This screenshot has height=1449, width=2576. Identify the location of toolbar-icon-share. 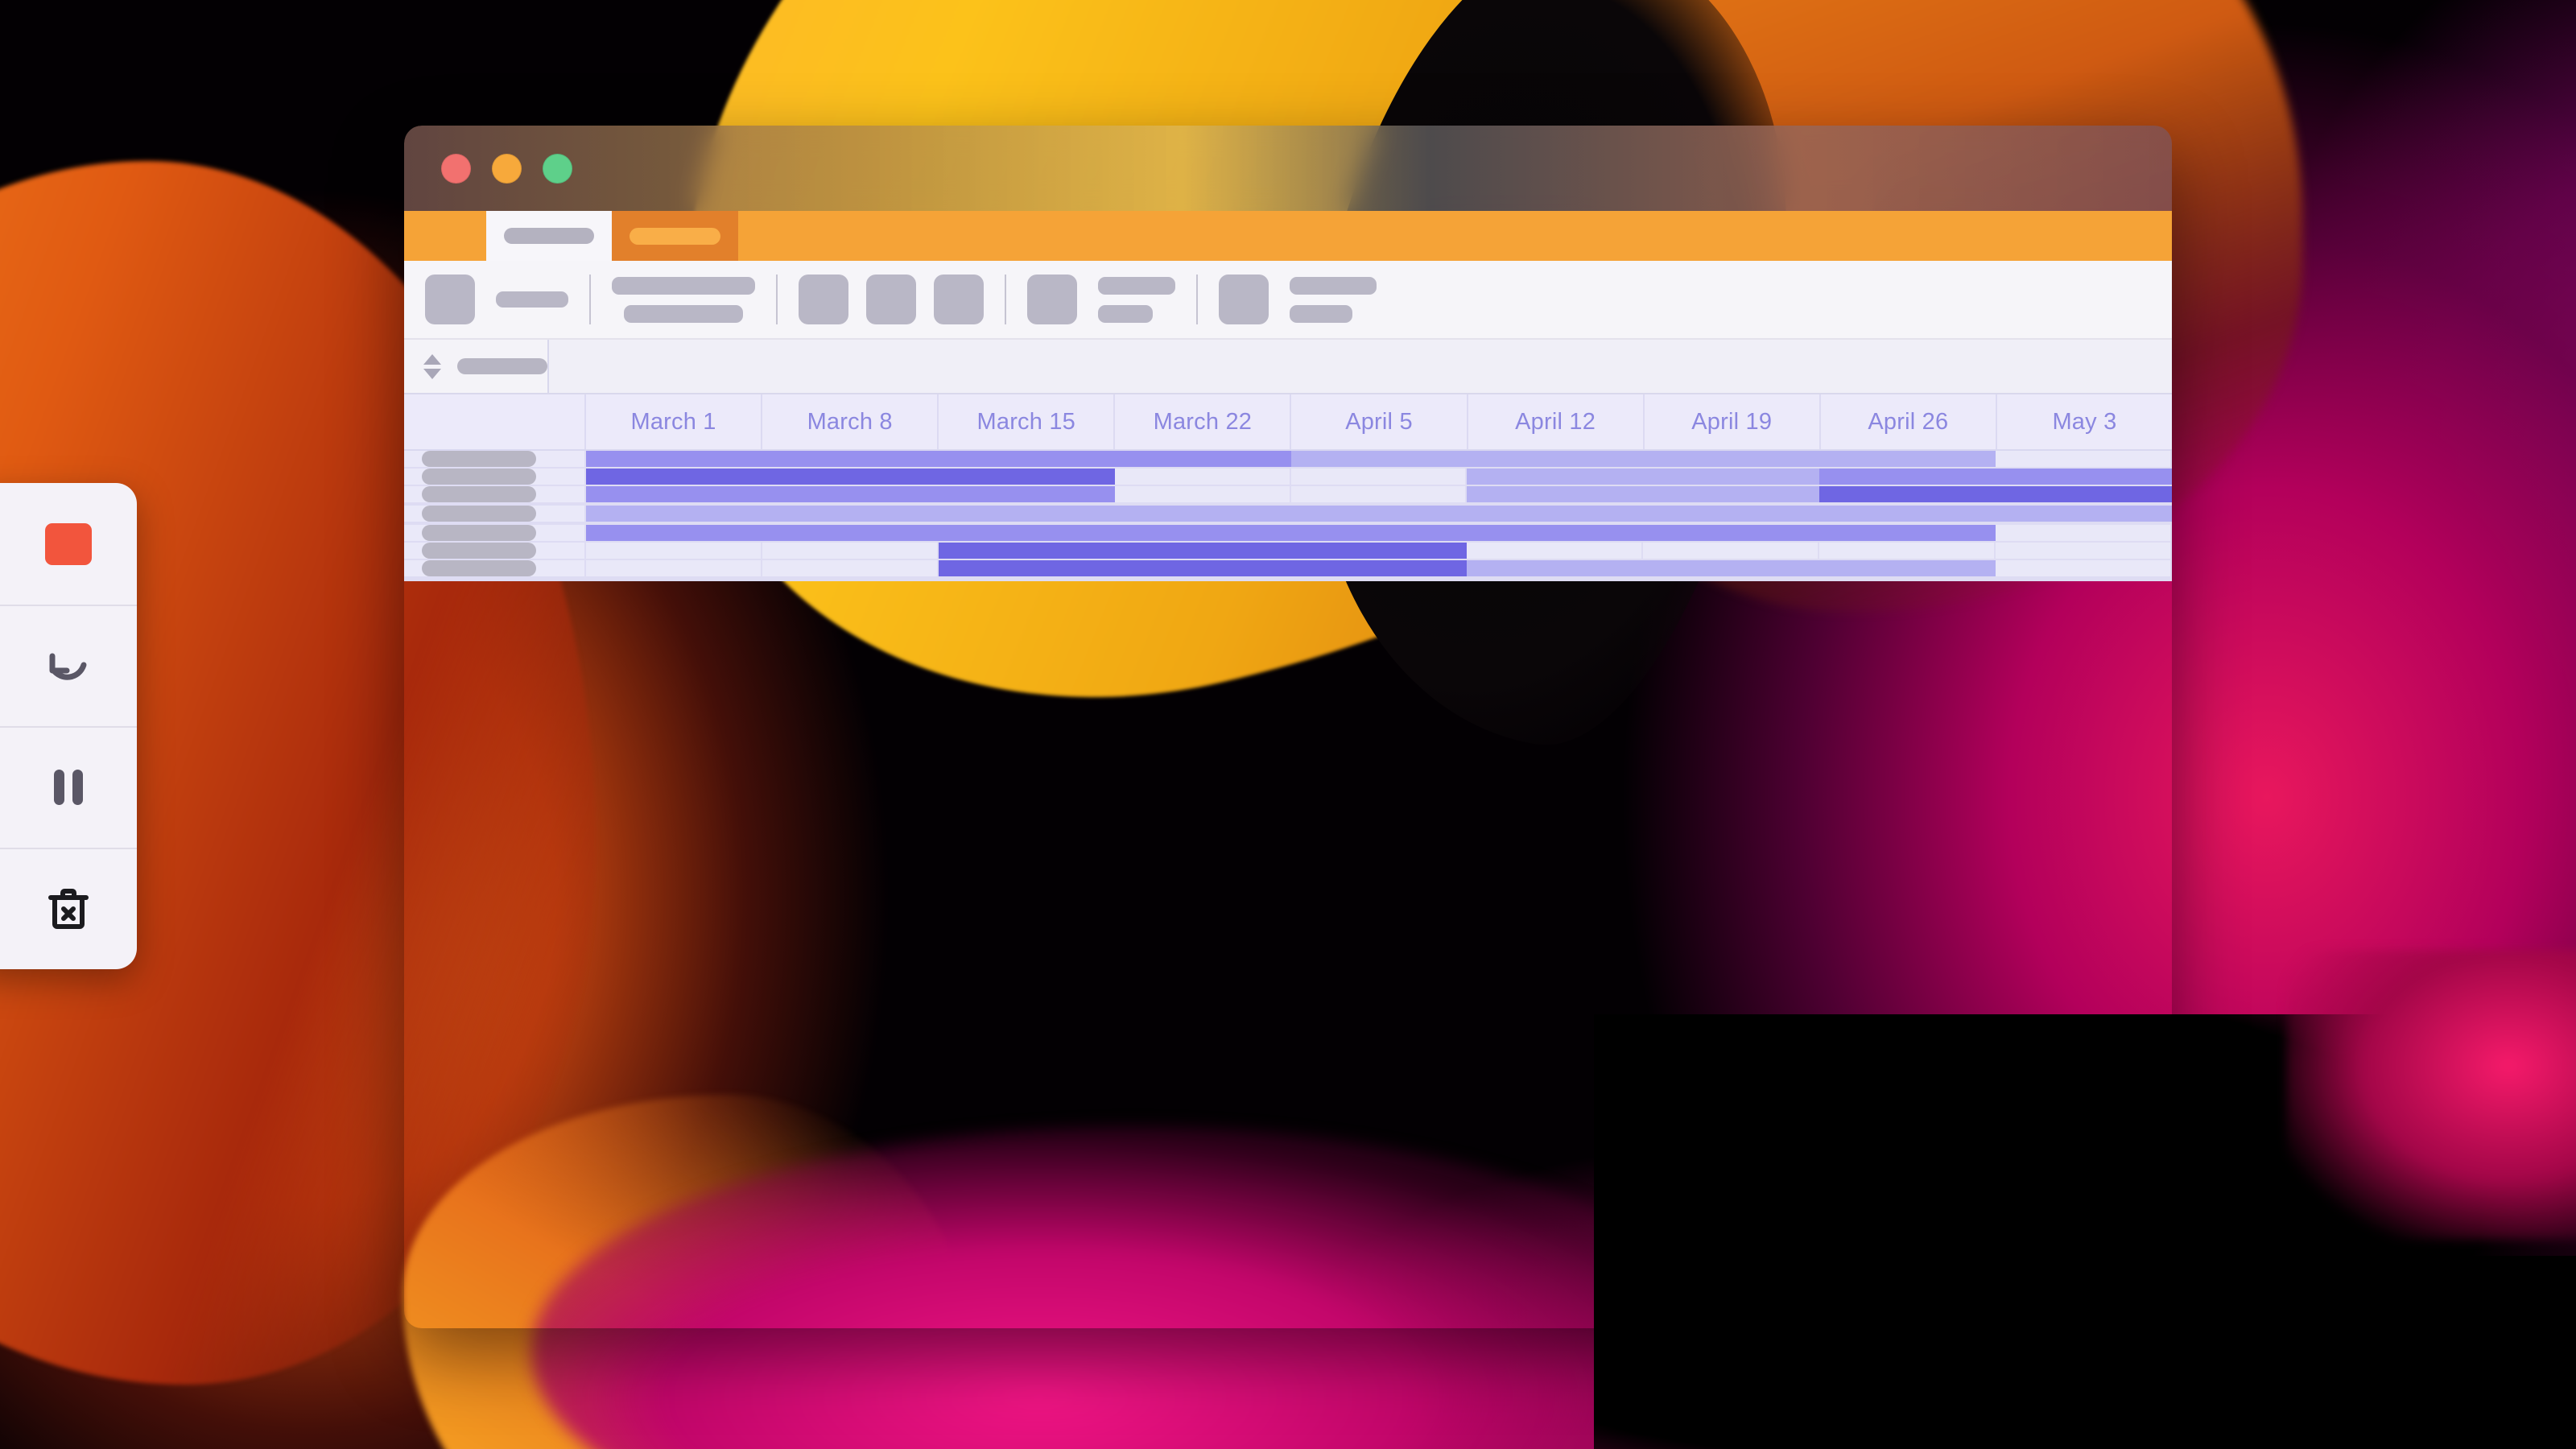
(1244, 299).